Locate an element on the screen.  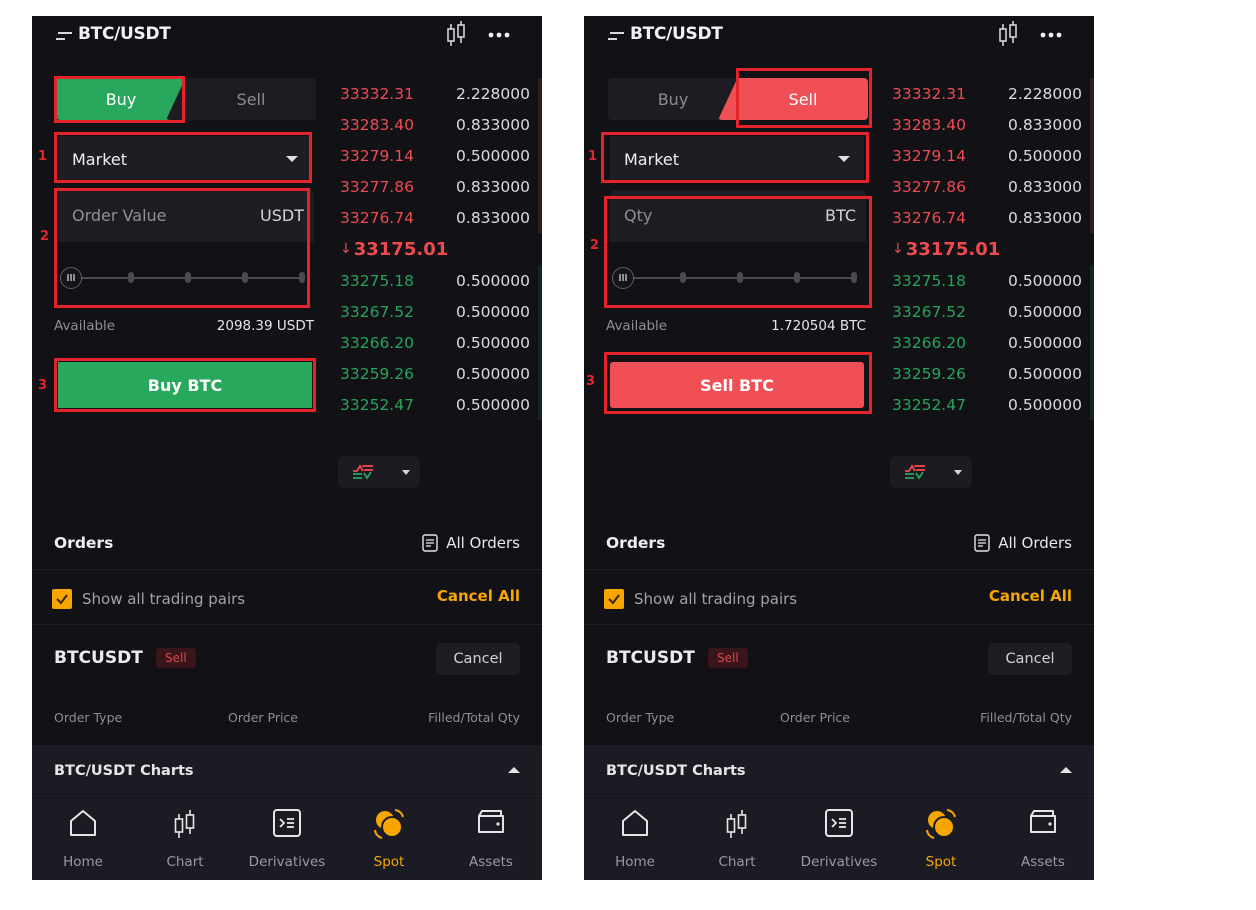
orders-header: Orders All Orders is located at coordinates (287, 543).